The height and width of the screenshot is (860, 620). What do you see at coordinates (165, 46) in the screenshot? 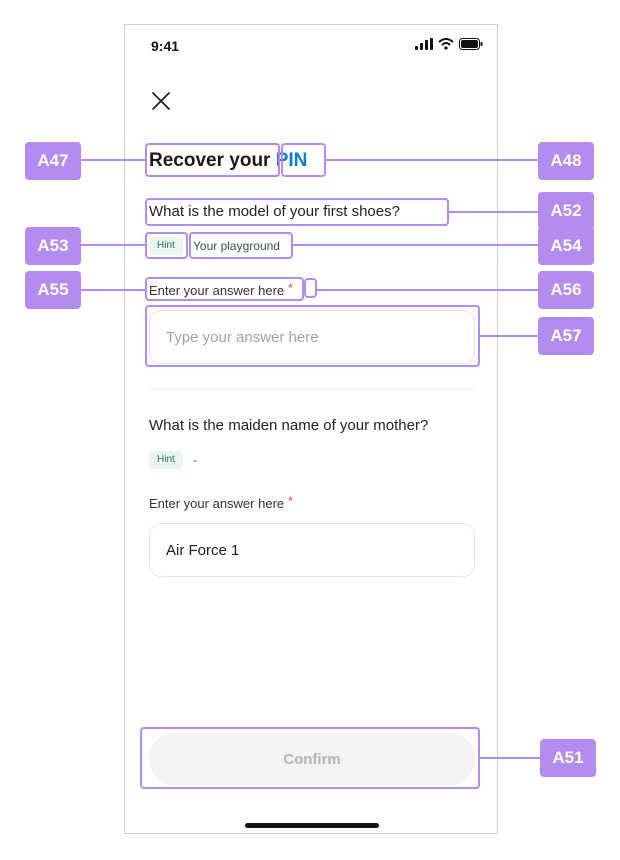
I see `status-time: 9:41` at bounding box center [165, 46].